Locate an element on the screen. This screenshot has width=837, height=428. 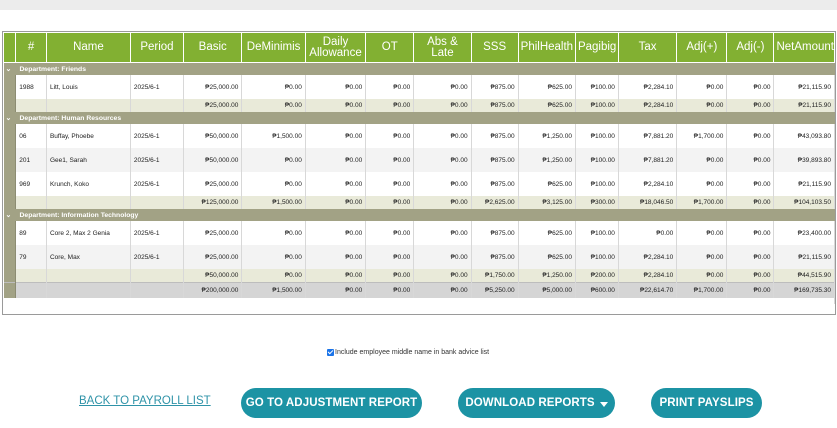
group-row: ⌄ Department: Human Resources is located at coordinates (419, 118).